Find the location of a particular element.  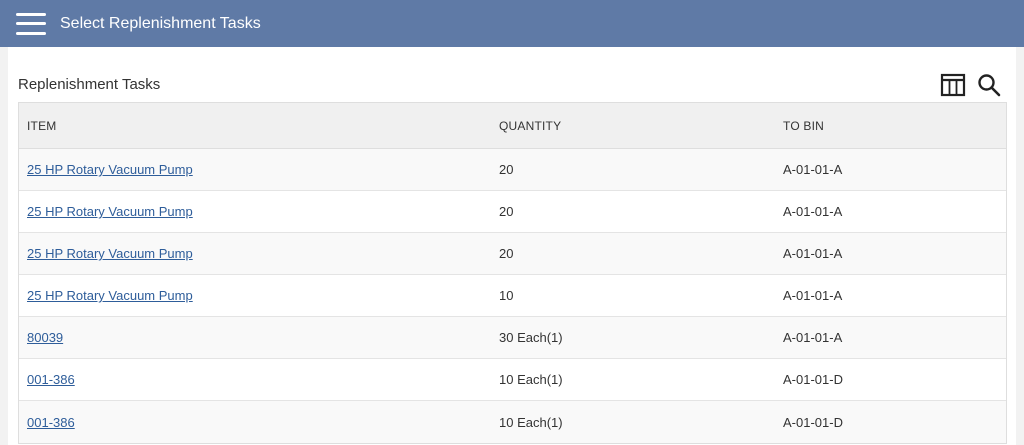

table-row: 80039 30 Each(1) A-01-01-A is located at coordinates (512, 338).